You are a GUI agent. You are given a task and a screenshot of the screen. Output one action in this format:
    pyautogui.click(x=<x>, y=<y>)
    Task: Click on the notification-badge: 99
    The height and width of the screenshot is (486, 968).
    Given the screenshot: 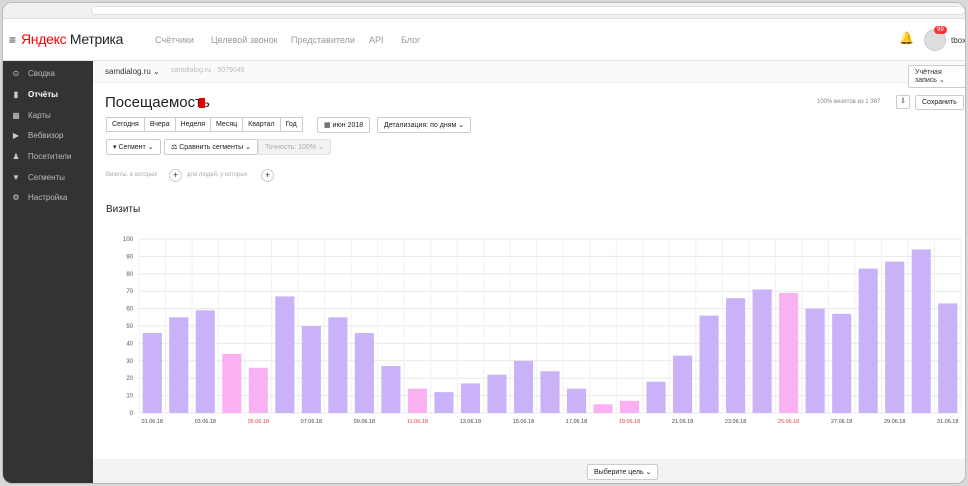 What is the action you would take?
    pyautogui.click(x=940, y=30)
    